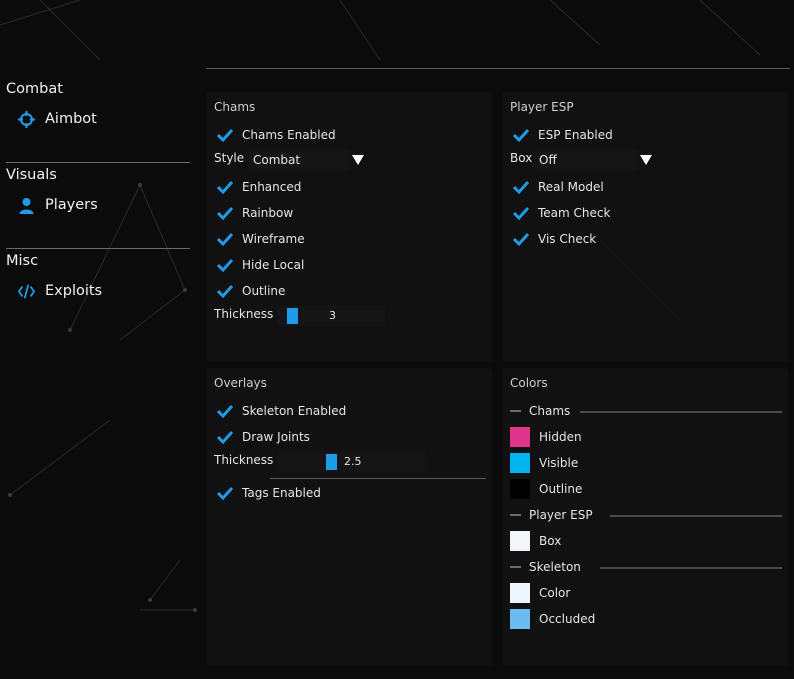  I want to click on crosshair-icon, so click(26, 119).